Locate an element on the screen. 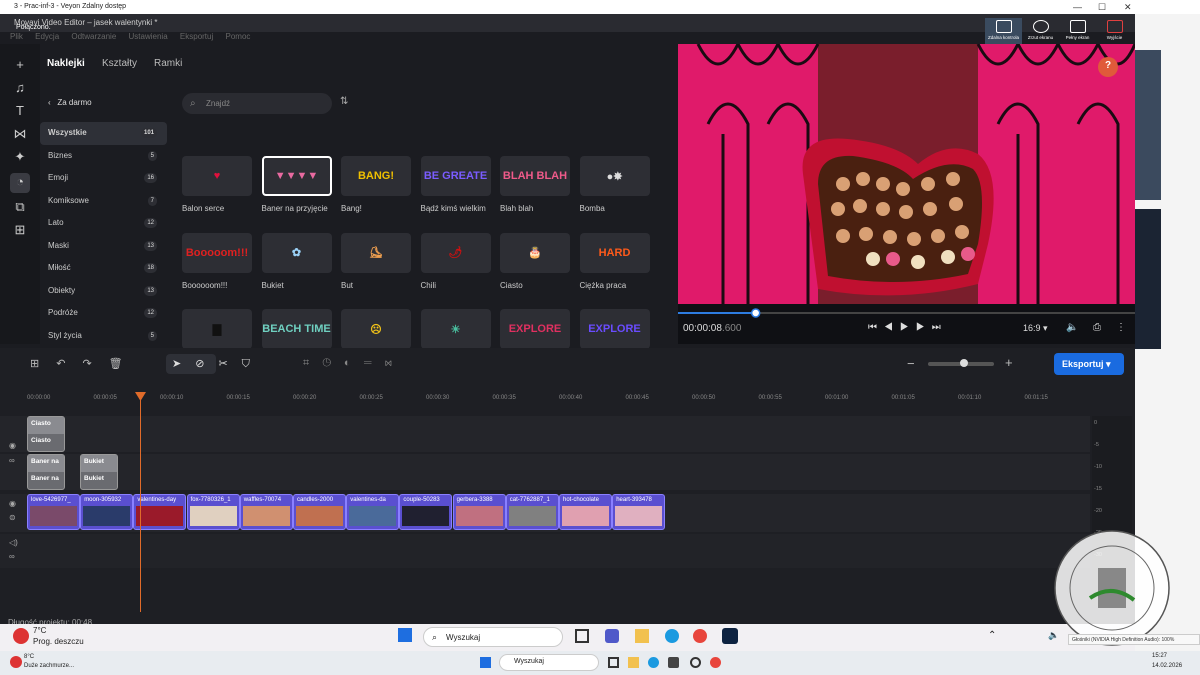 The image size is (1200, 675). apps-icon: ⊞ is located at coordinates (20, 230).